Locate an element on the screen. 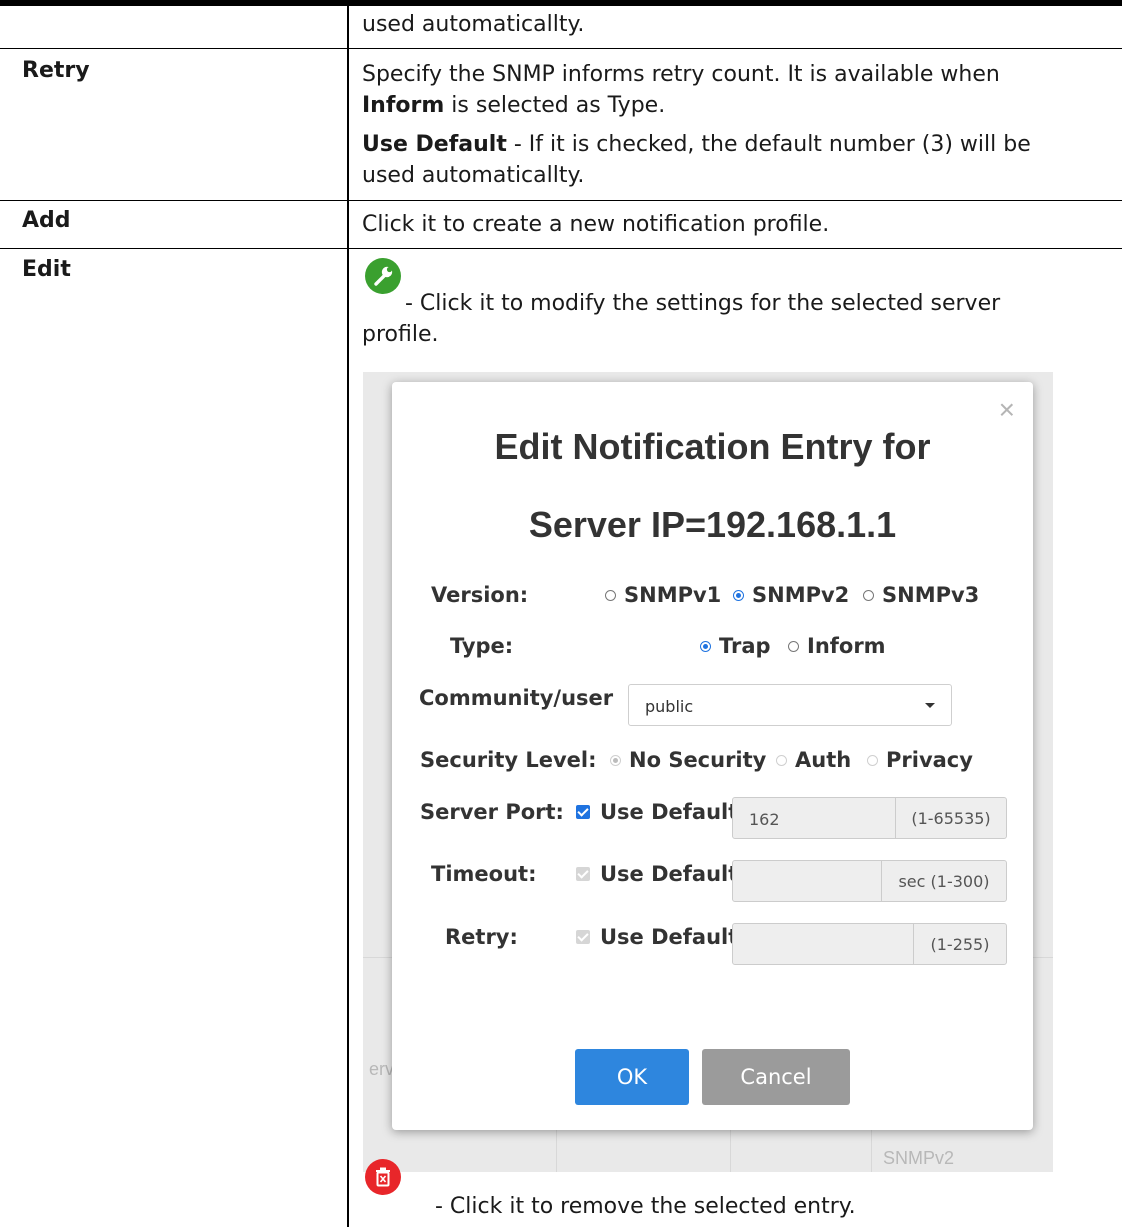  dialog-title-line2: Server IP=192.168.1.1 is located at coordinates (712, 524).